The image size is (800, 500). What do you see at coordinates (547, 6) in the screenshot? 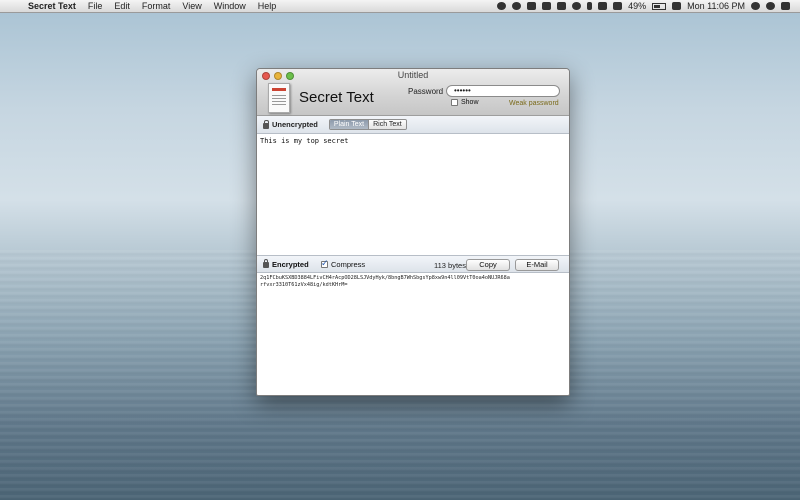
I see `bag-icon` at bounding box center [547, 6].